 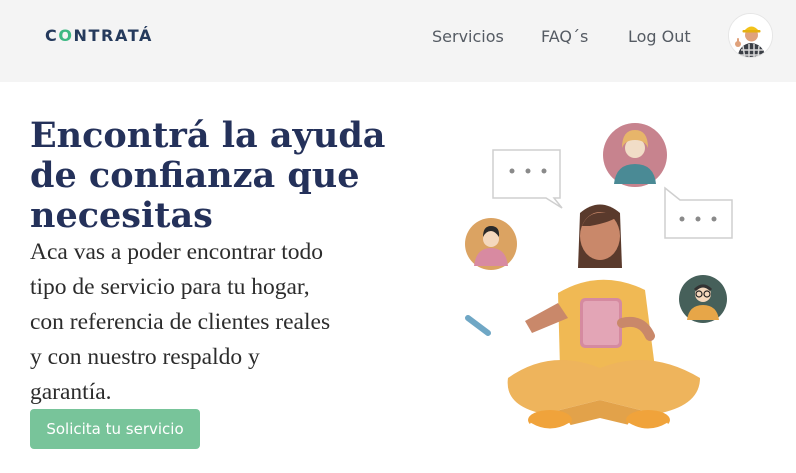 What do you see at coordinates (115, 429) in the screenshot?
I see `request-service-button: Solicita tu servicio` at bounding box center [115, 429].